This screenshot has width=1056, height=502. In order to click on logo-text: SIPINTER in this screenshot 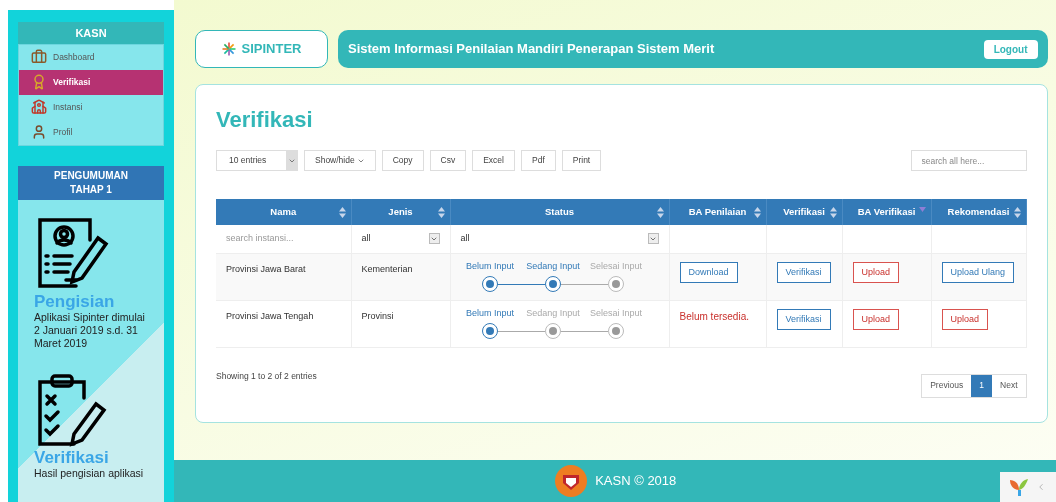, I will do `click(271, 49)`.